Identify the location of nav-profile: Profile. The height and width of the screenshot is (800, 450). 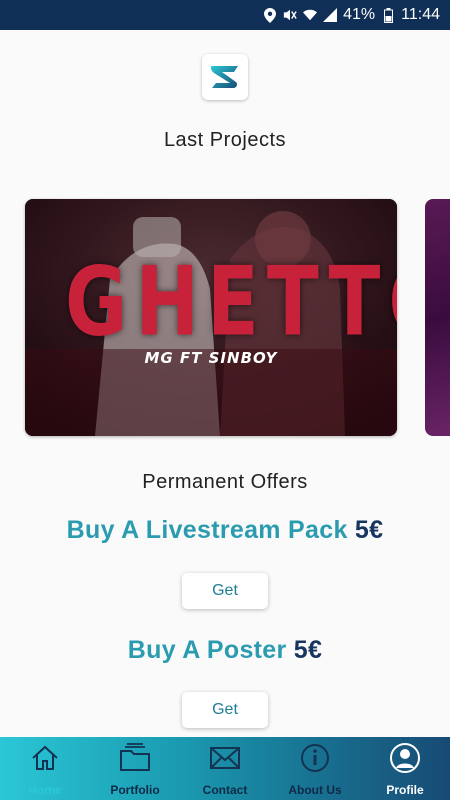
(405, 768).